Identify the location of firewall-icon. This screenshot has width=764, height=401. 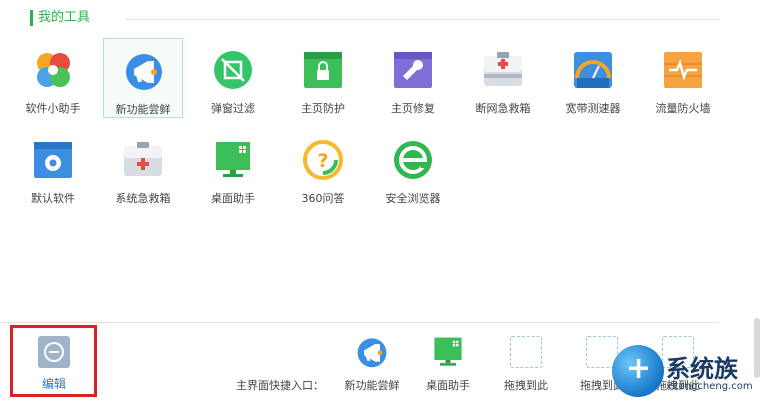
(683, 70).